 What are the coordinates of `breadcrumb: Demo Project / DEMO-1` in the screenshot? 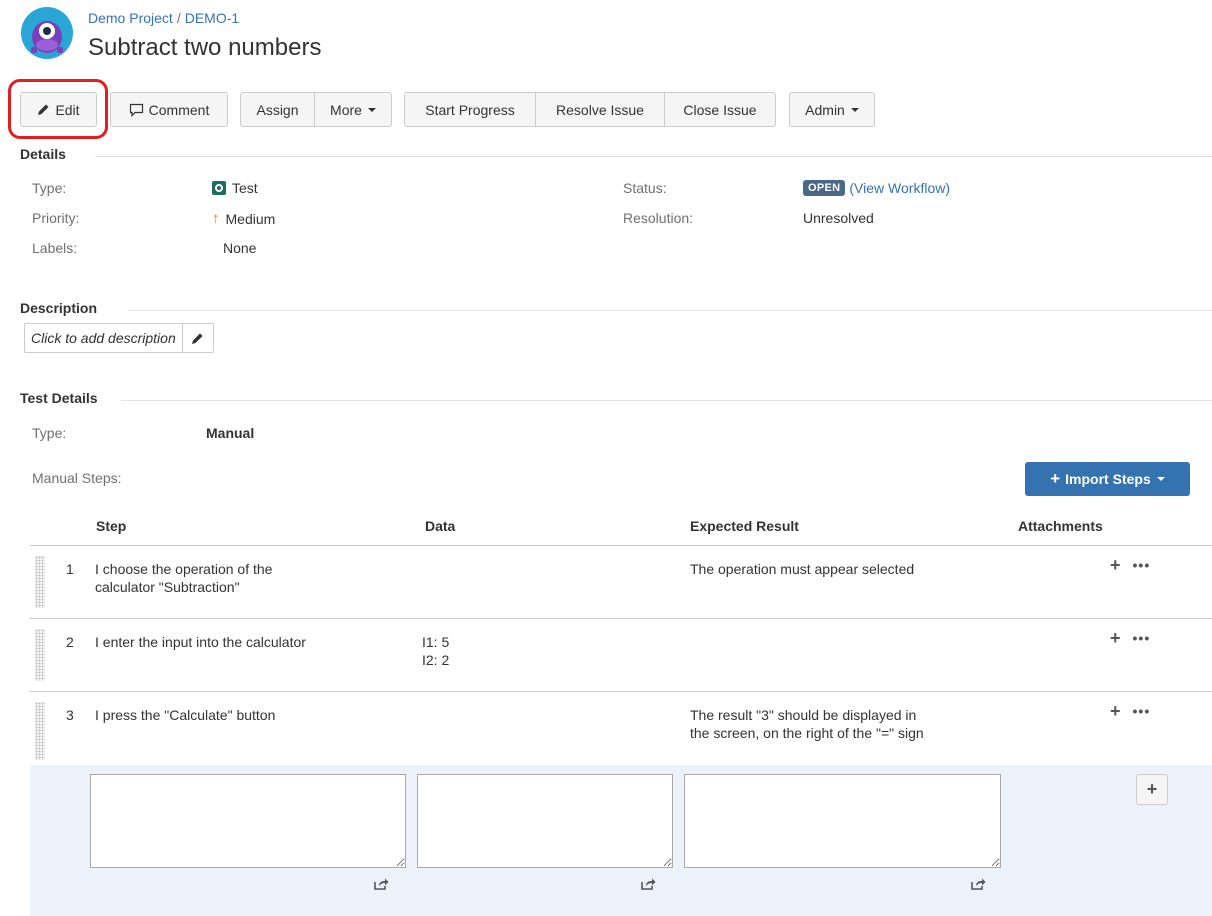 It's located at (163, 18).